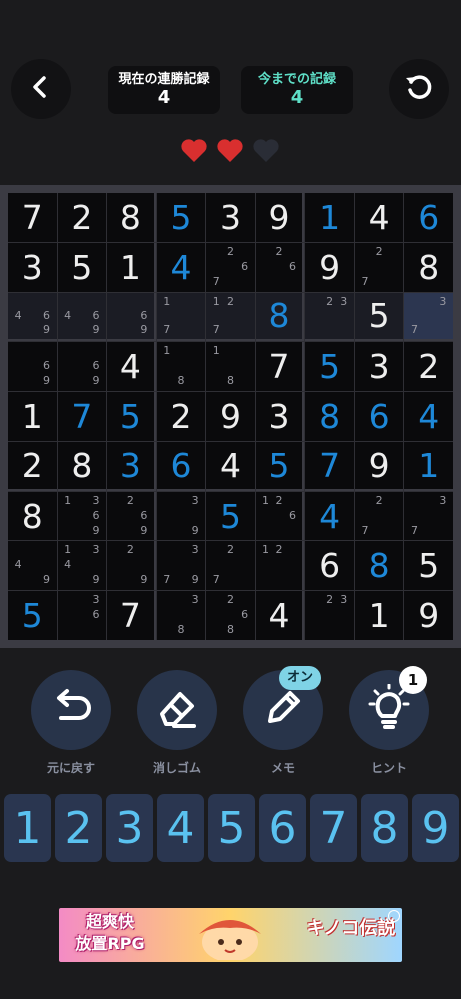  I want to click on cell-r7-c3: 269, so click(131, 516).